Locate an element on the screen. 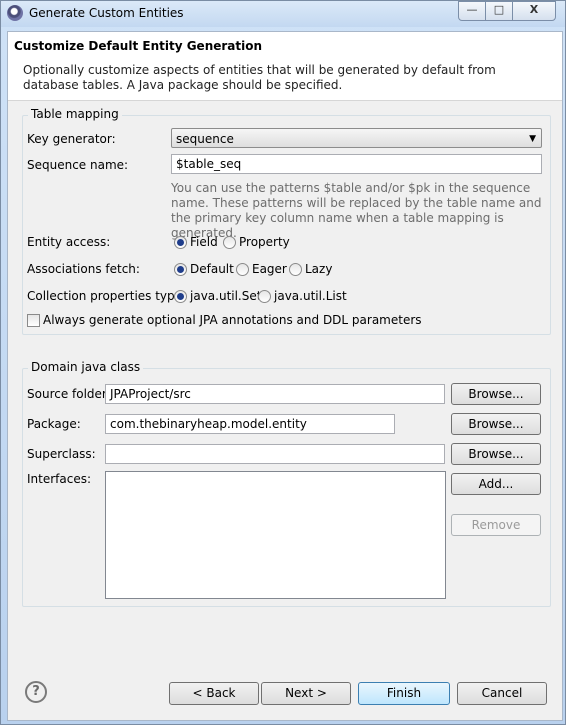 Image resolution: width=566 pixels, height=725 pixels. key-generator-combo: sequence ▼ is located at coordinates (356, 138).